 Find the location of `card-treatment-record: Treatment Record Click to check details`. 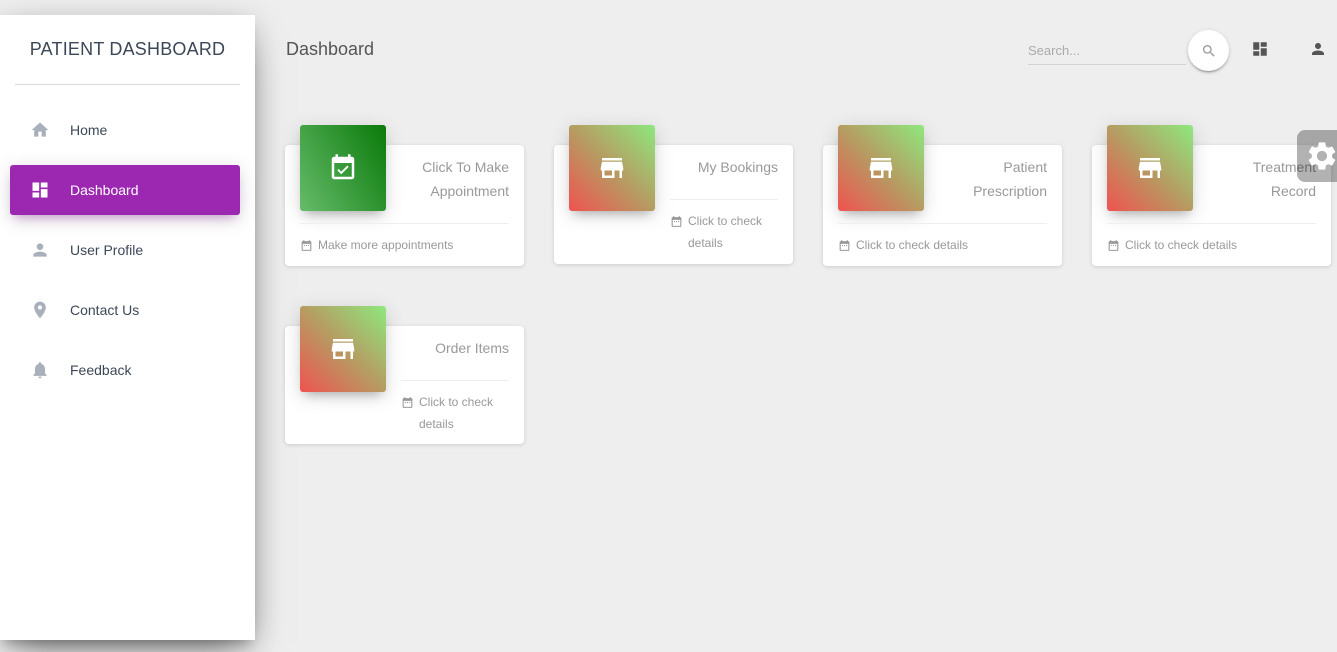

card-treatment-record: Treatment Record Click to check details is located at coordinates (1211, 195).